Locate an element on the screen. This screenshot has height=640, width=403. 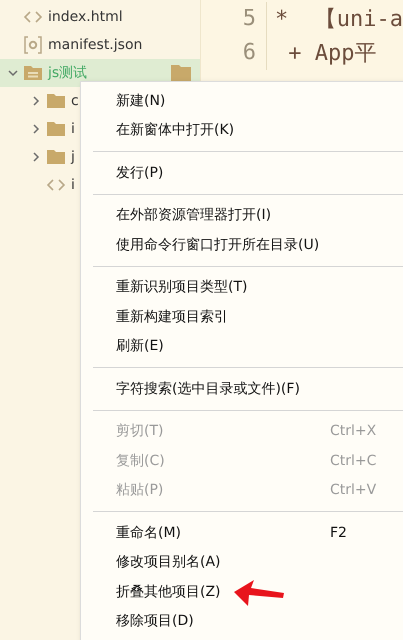
tree-label: js测试 is located at coordinates (68, 73).